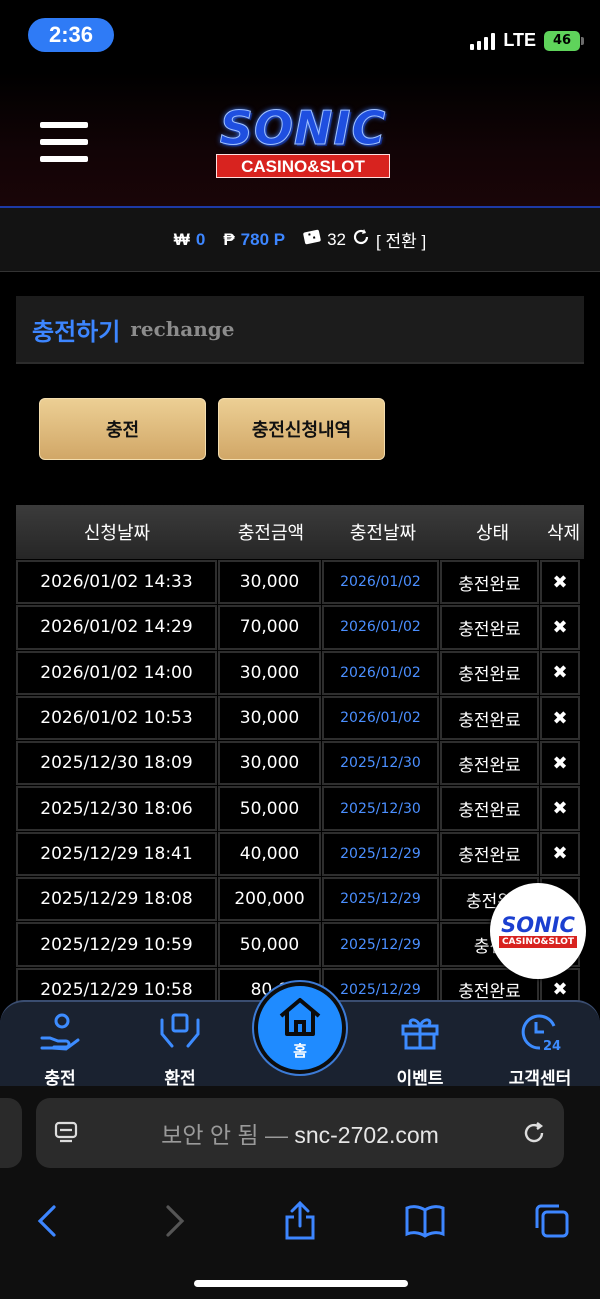  Describe the element at coordinates (301, 429) in the screenshot. I see `charge-history-button: 충전신청내역` at that location.